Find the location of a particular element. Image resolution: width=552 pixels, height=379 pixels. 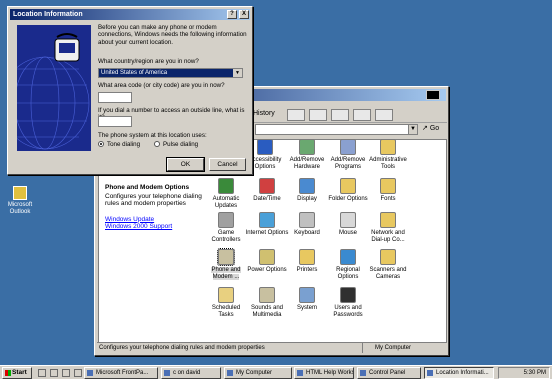

delete-icon is located at coordinates (340, 115).